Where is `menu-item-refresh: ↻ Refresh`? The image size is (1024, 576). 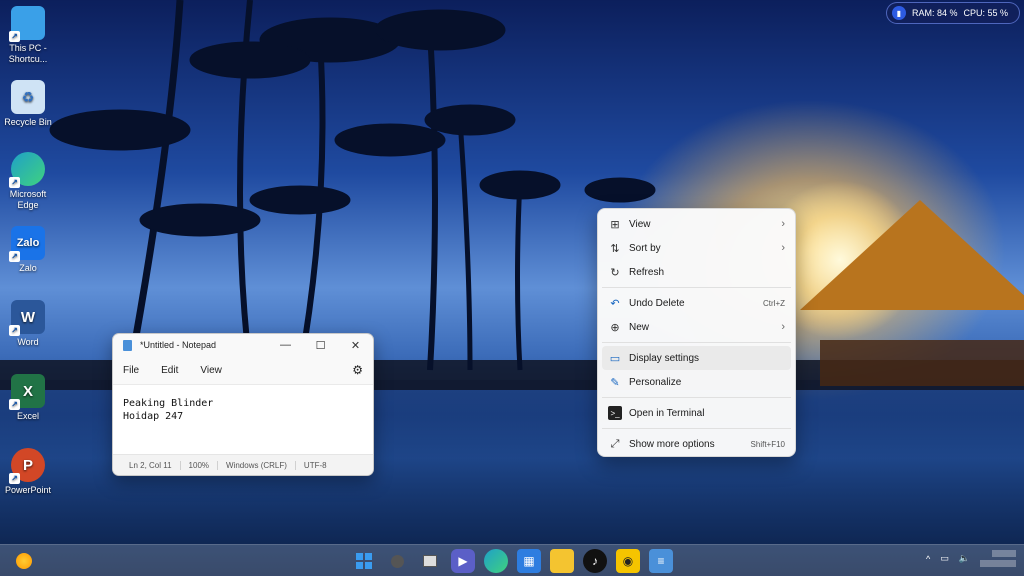
menu-item-refresh: ↻ Refresh is located at coordinates (696, 272).